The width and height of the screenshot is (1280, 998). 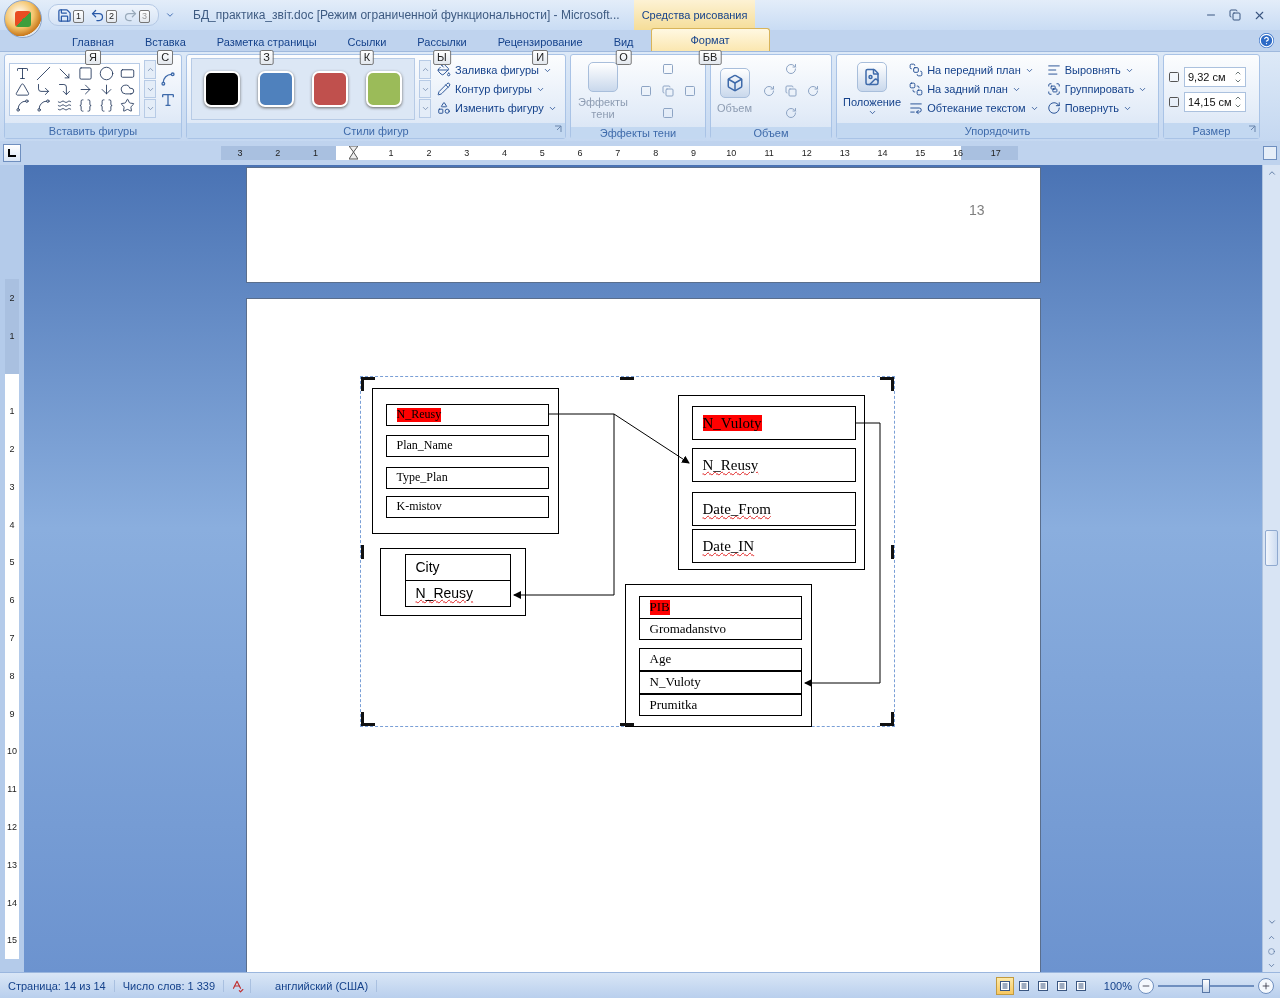 What do you see at coordinates (465, 461) in the screenshot?
I see `entity-frame: N_Reusy Plan_Name Type_Plan K-mistov` at bounding box center [465, 461].